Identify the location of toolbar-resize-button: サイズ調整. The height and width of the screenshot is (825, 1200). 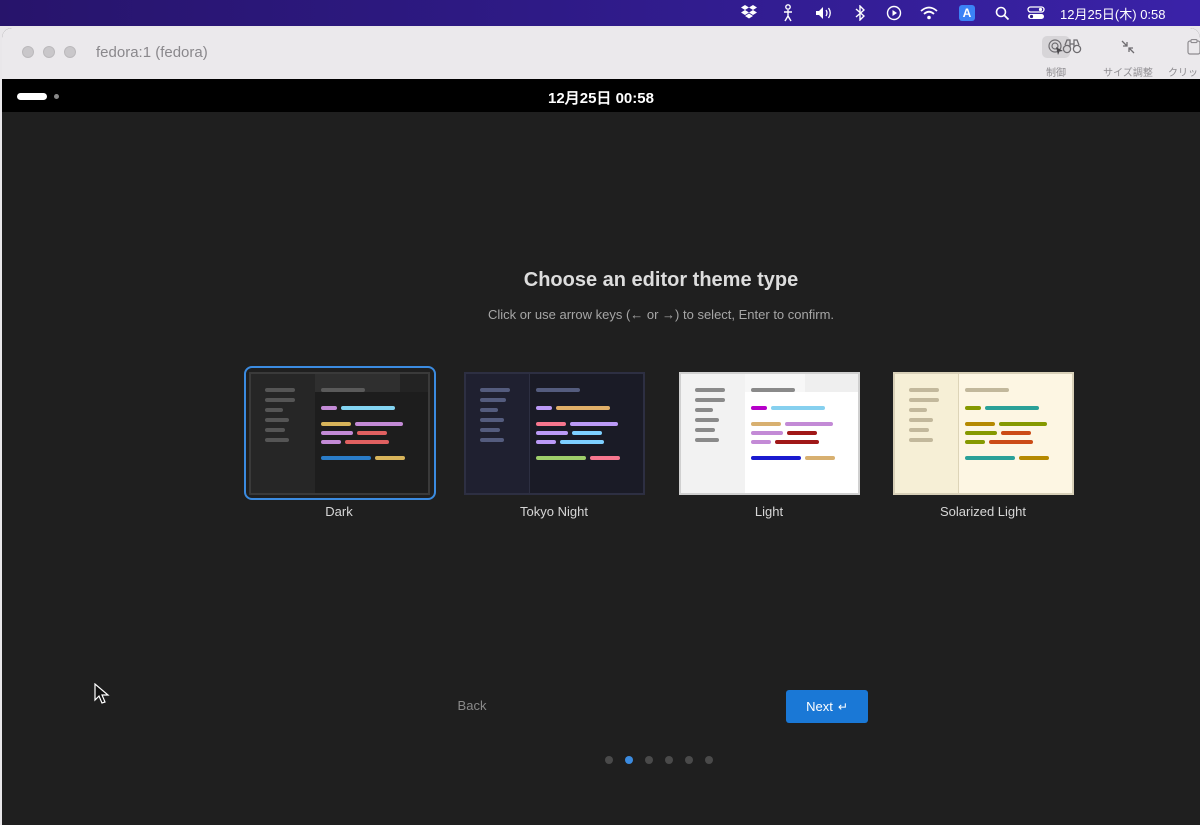
(1128, 57).